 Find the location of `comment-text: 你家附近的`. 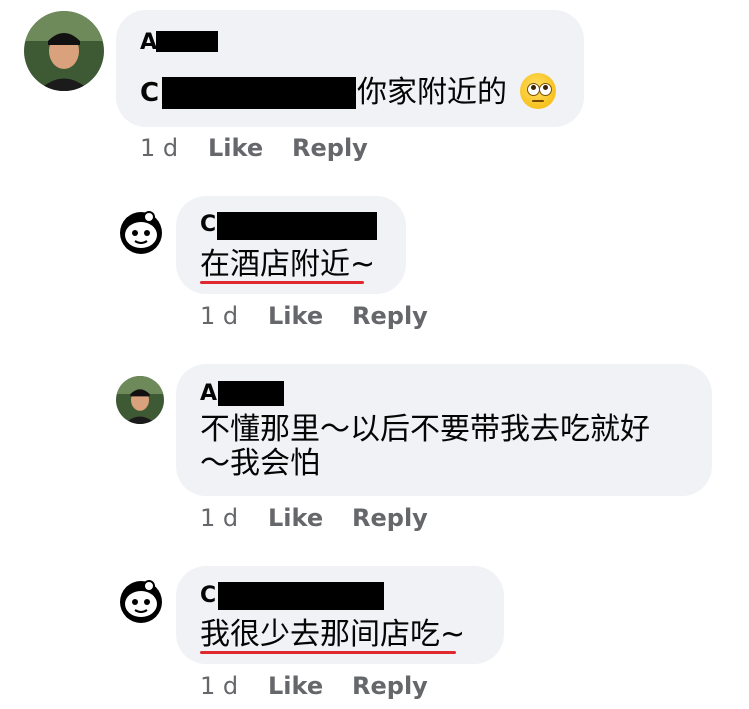

comment-text: 你家附近的 is located at coordinates (432, 92).